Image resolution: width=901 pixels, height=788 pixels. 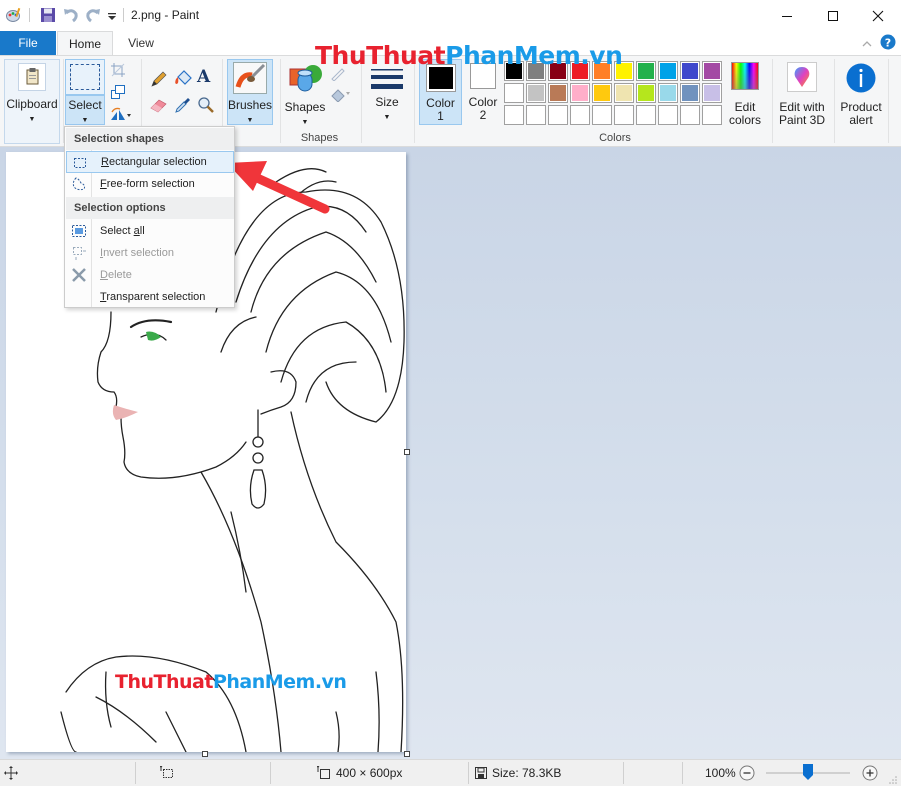 What do you see at coordinates (150, 231) in the screenshot?
I see `menu-item-select-all: Select all` at bounding box center [150, 231].